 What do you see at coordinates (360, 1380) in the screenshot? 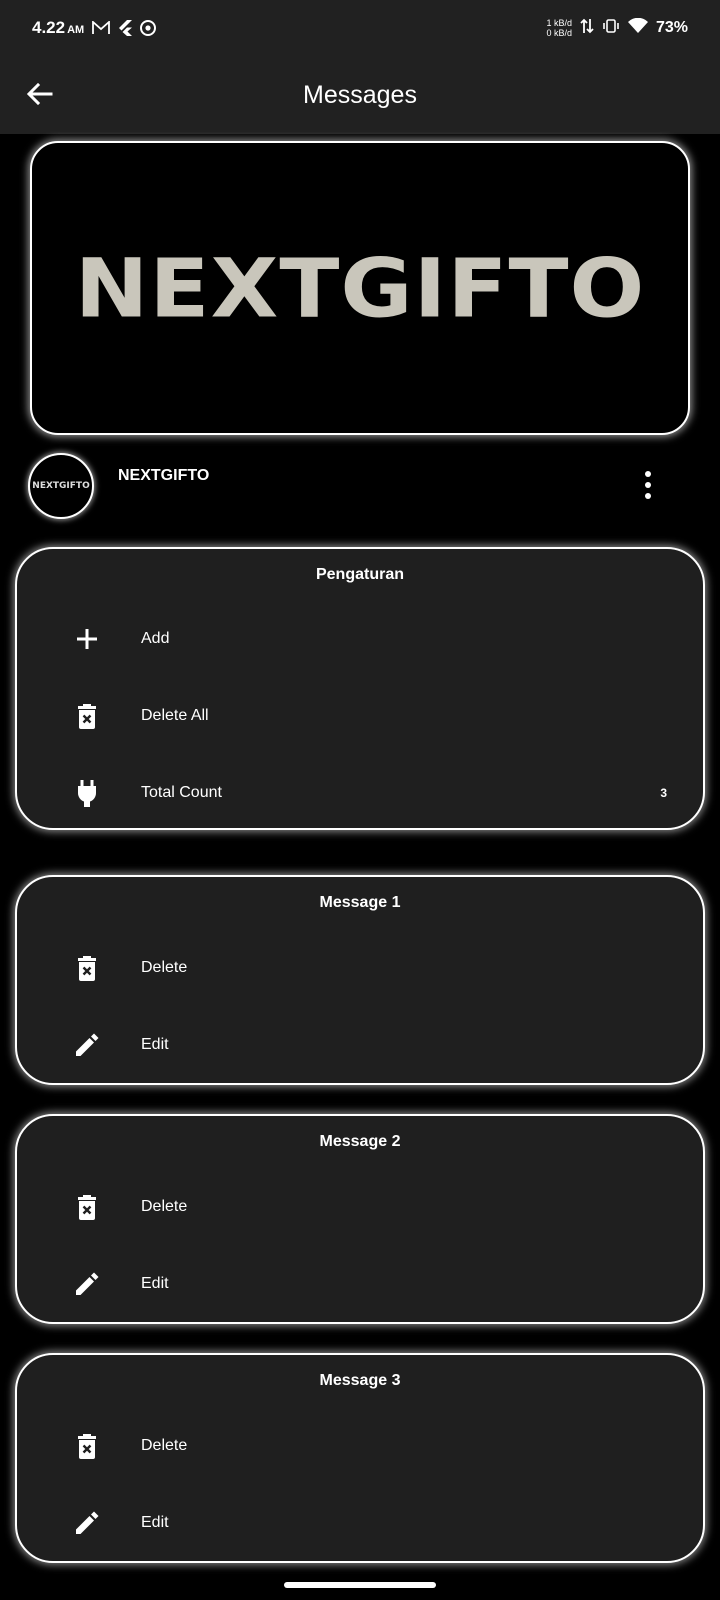
I see `card-title: Message 3` at bounding box center [360, 1380].